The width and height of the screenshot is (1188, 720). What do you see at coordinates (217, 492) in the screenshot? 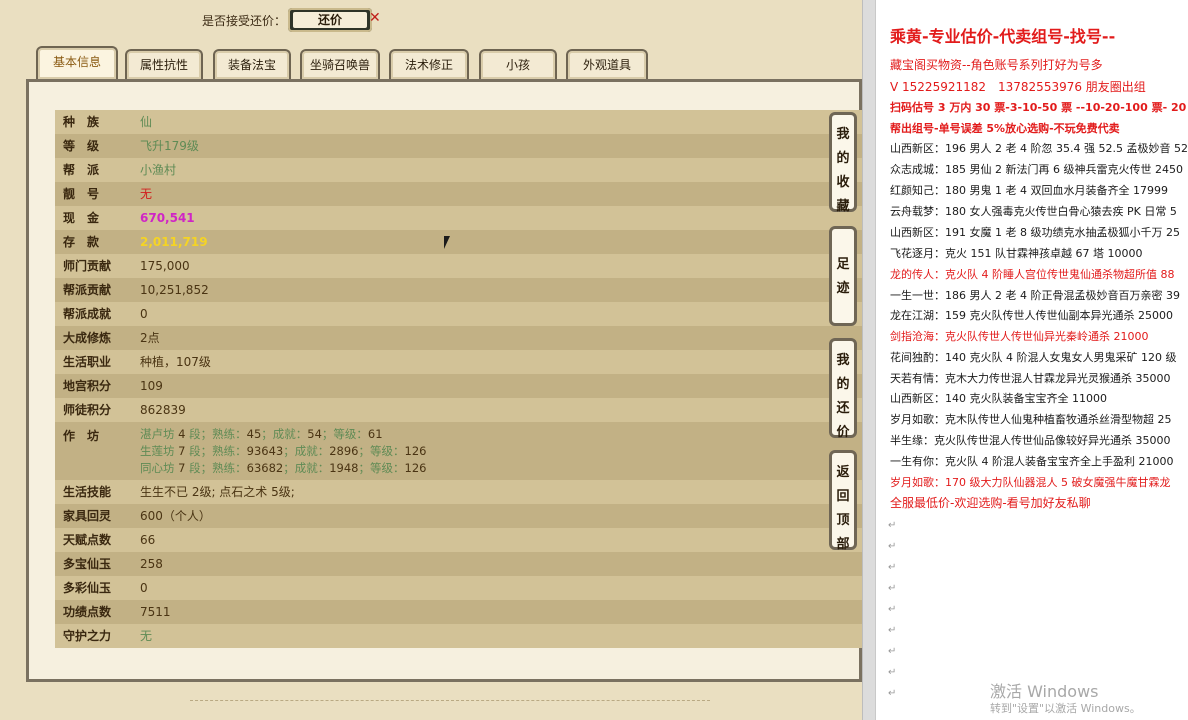
I see `row-value: 生生不已 2级; 点石之术 5级;` at bounding box center [217, 492].